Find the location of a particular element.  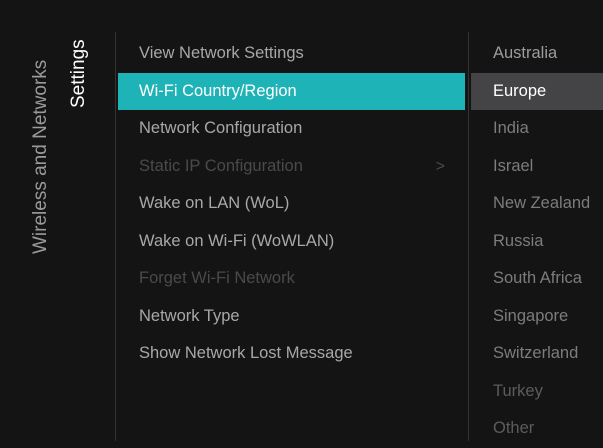

menu-item-wifi-country-region: Wi-Fi Country/Region is located at coordinates (291, 91).